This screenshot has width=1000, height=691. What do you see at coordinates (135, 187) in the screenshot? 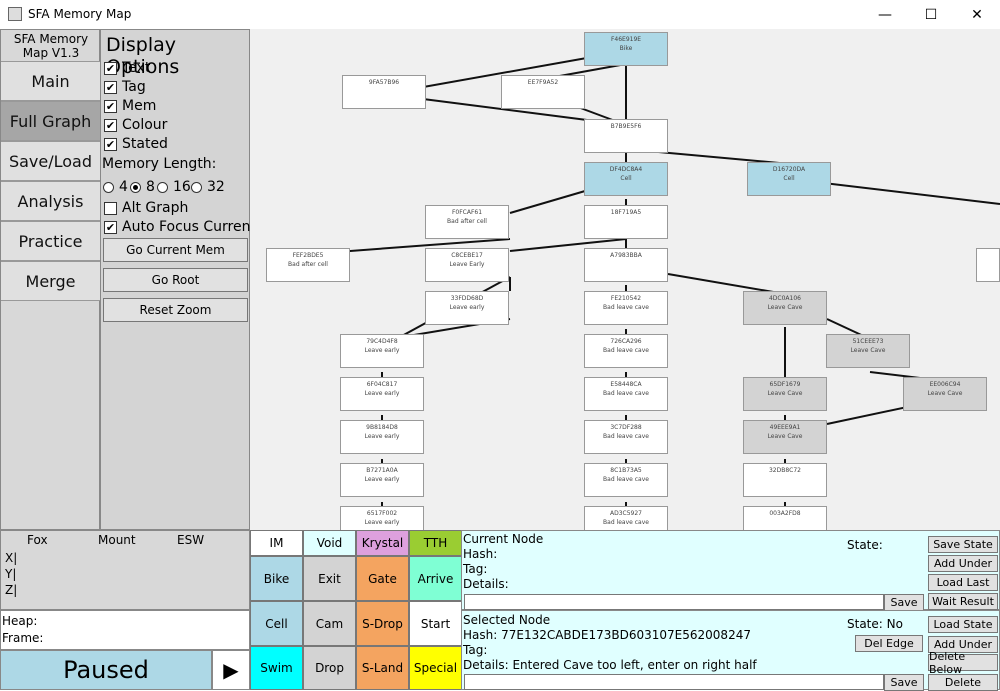
I see `memory-8-radio` at bounding box center [135, 187].